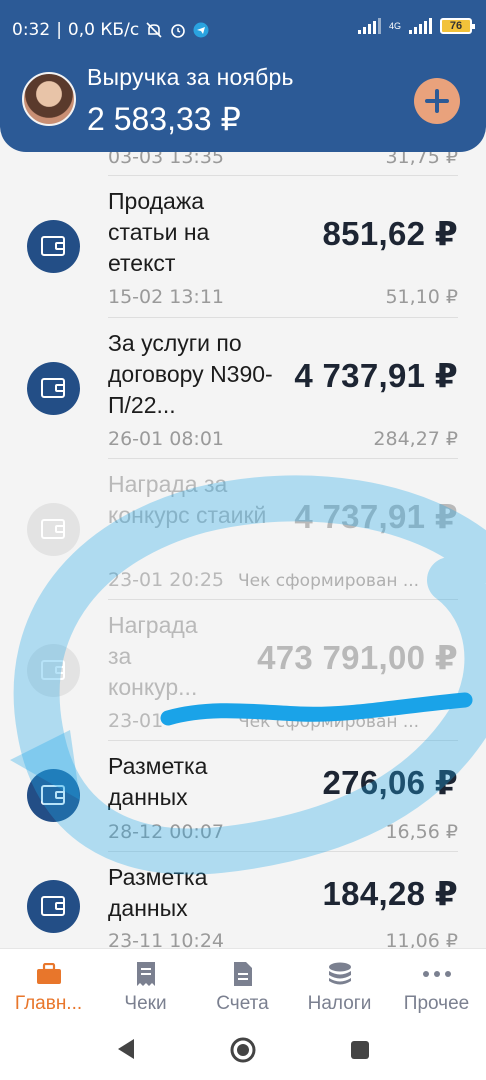  Describe the element at coordinates (360, 1050) in the screenshot. I see `recents-icon` at that location.